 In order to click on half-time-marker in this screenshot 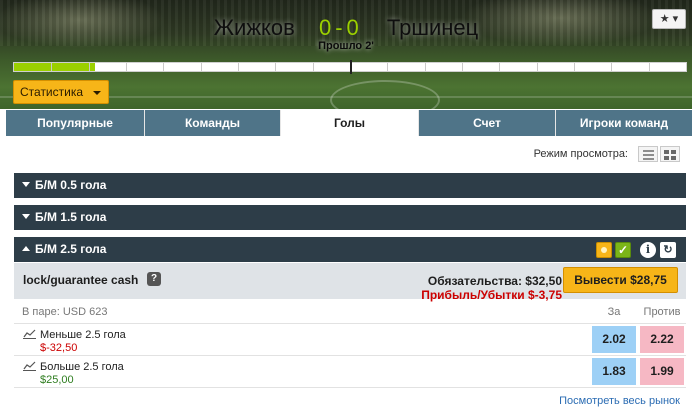, I will do `click(351, 67)`.